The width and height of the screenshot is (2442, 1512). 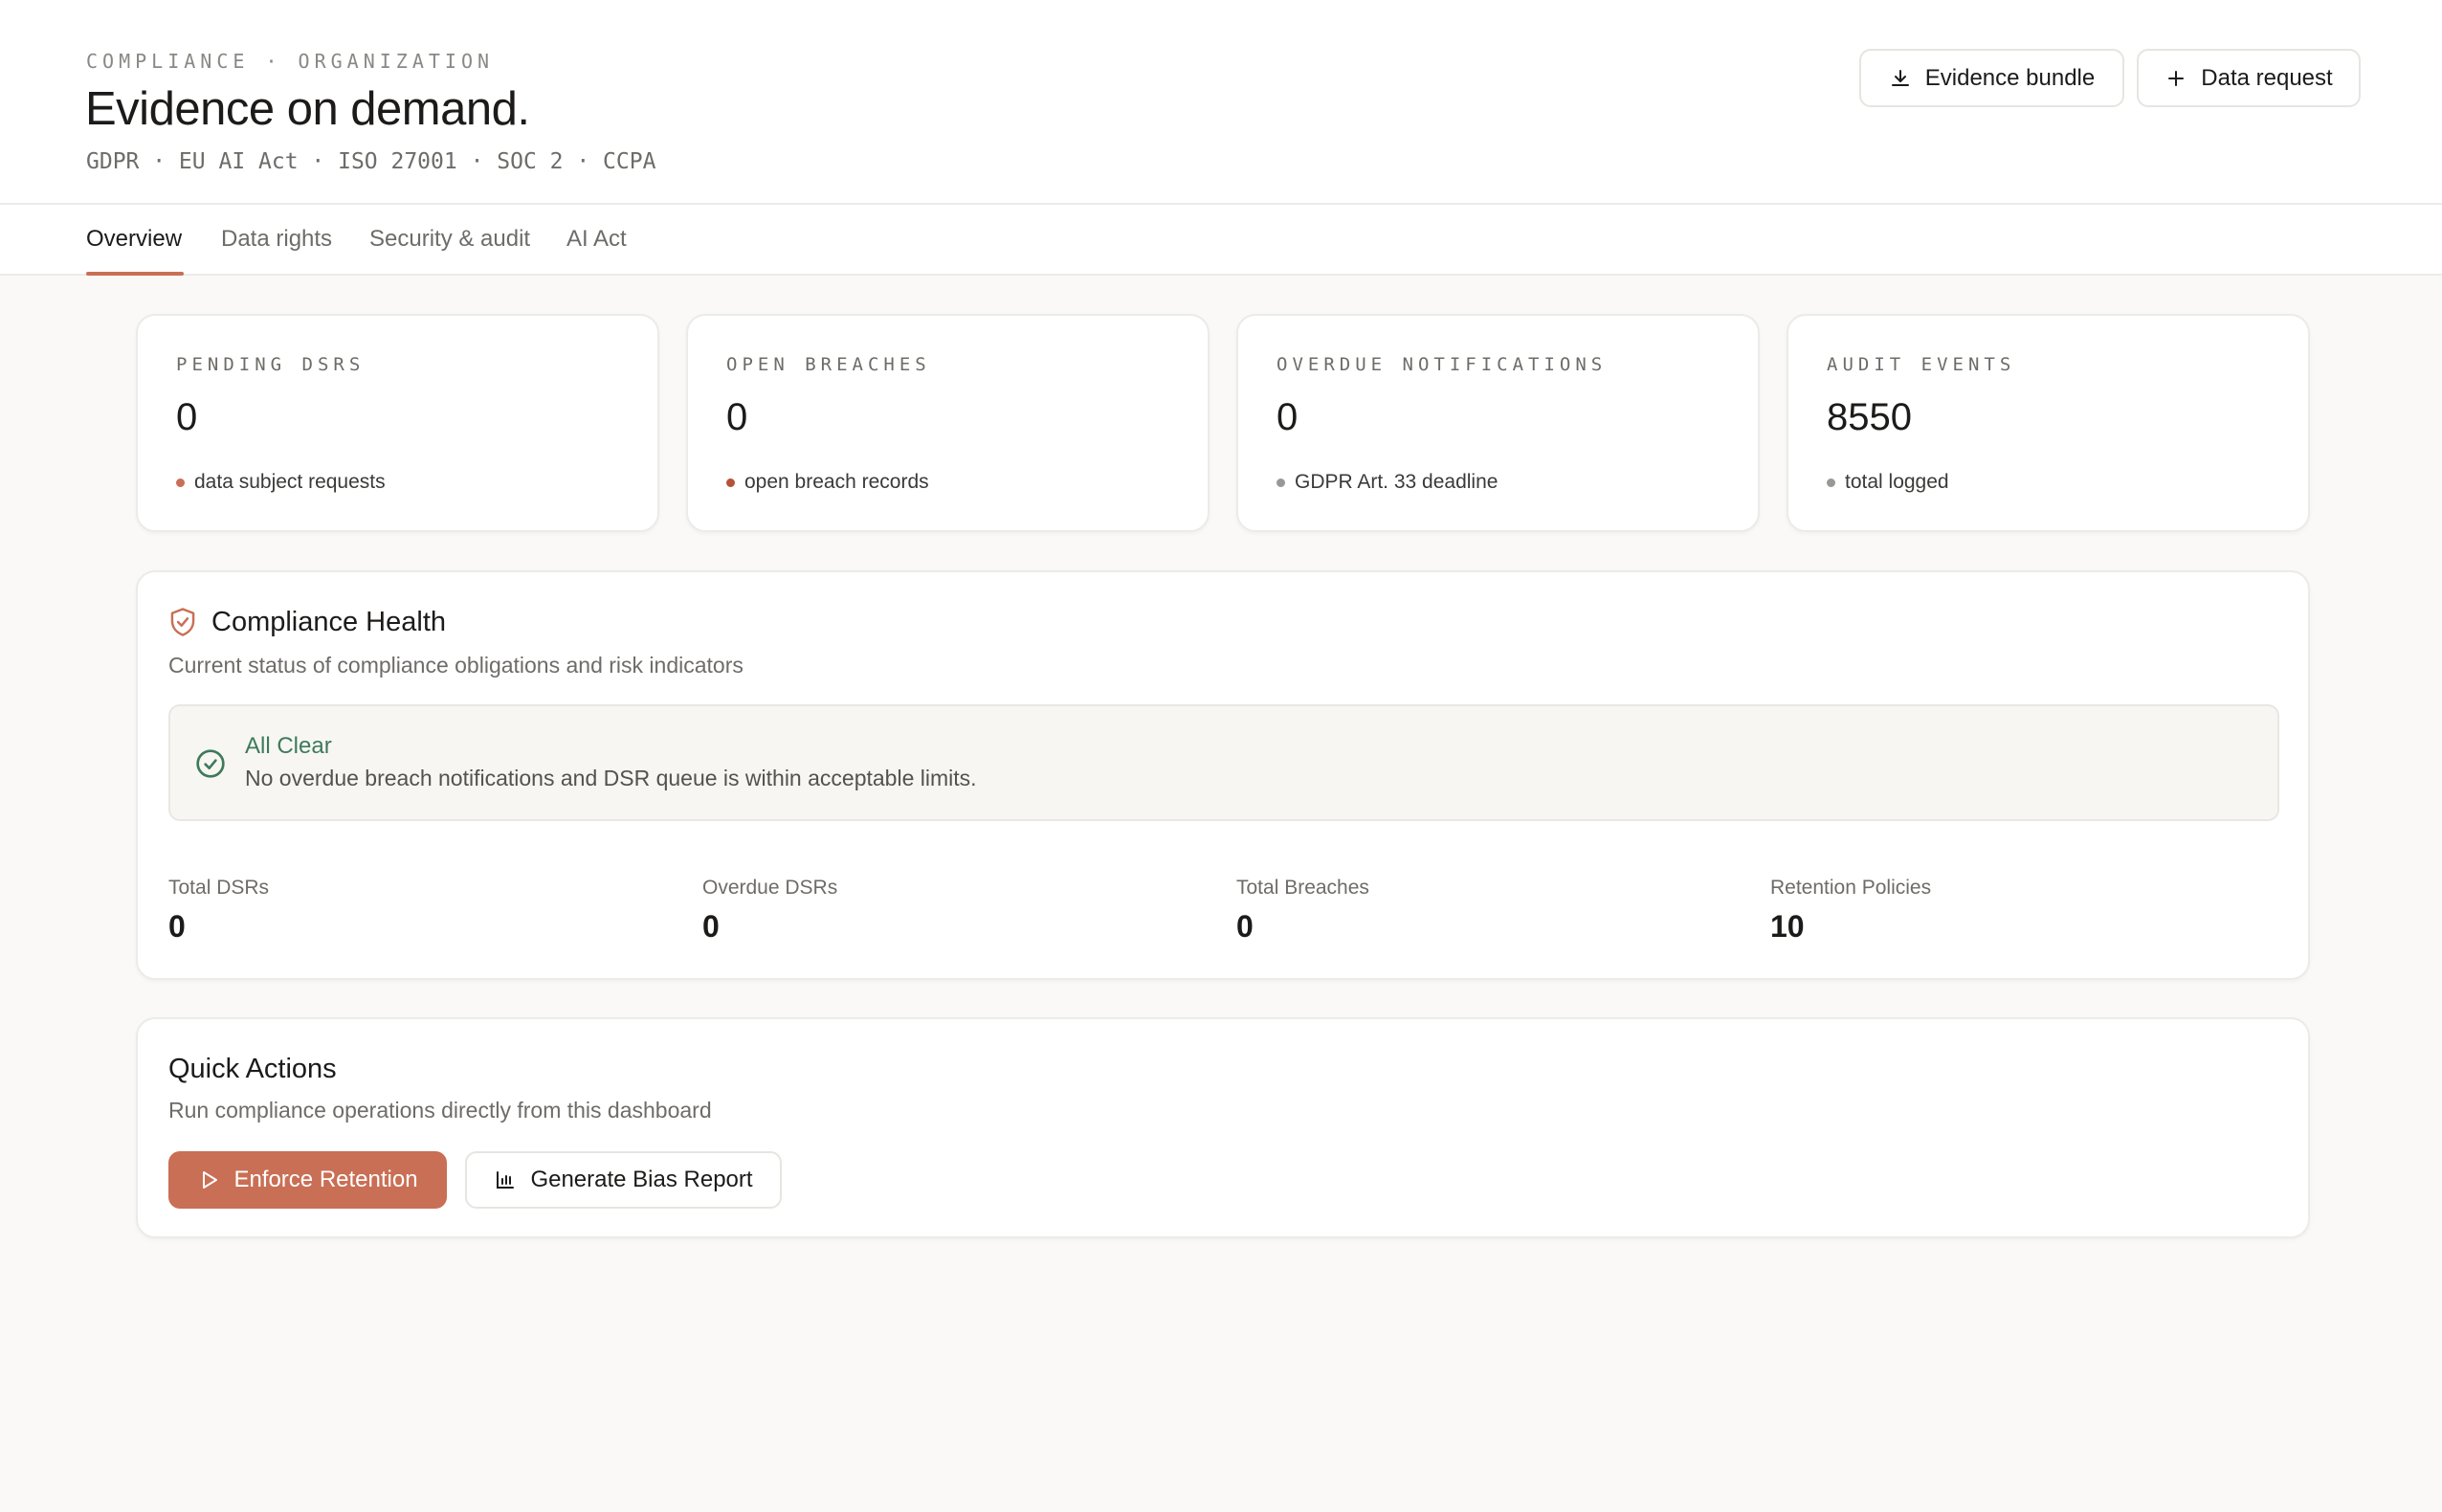 I want to click on bar-chart-icon, so click(x=506, y=1180).